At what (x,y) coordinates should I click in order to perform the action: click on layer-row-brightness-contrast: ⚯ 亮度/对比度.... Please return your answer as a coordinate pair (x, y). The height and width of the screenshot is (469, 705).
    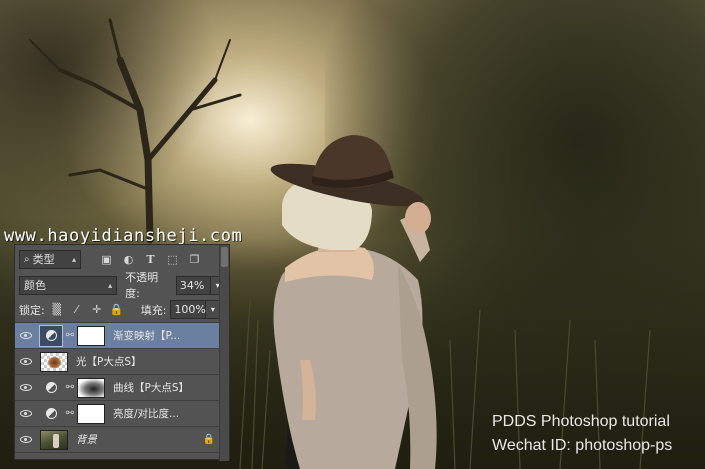
    Looking at the image, I should click on (122, 414).